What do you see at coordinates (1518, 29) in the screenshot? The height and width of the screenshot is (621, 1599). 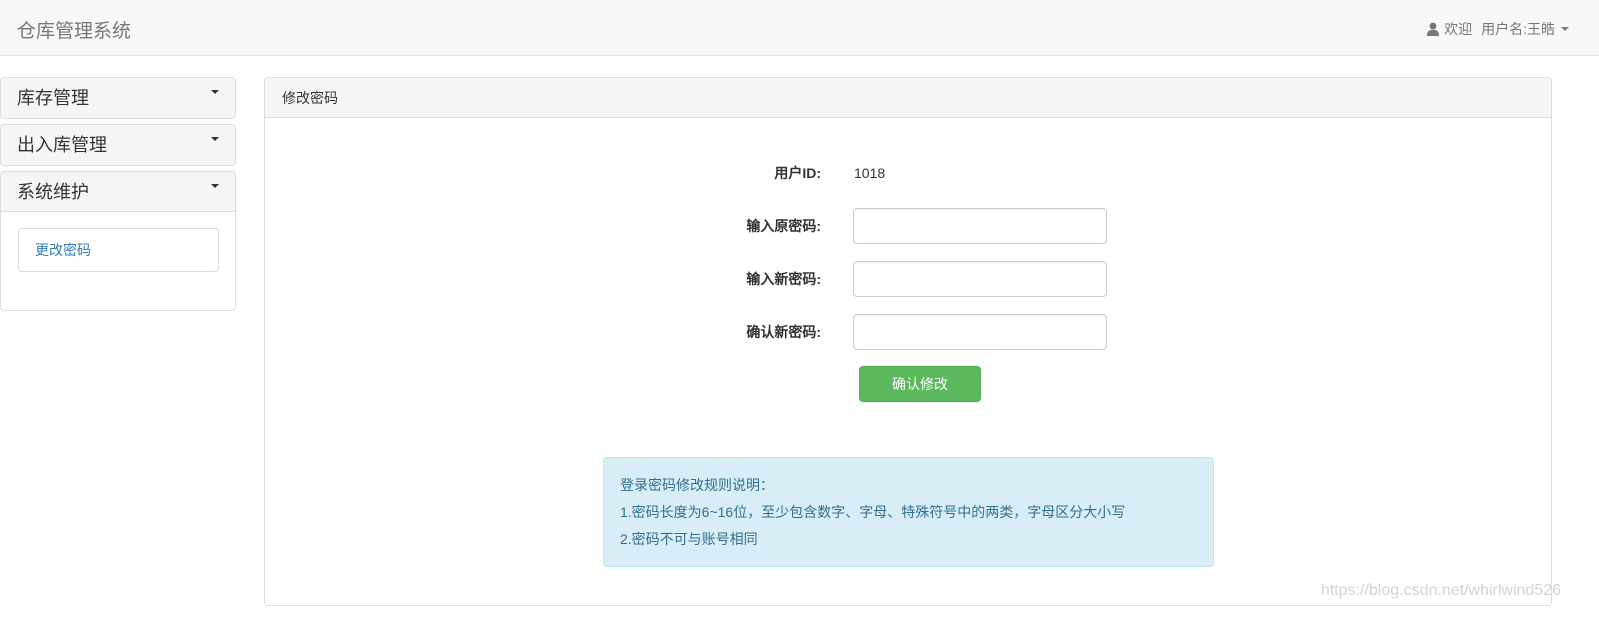 I see `username-text: 用户名:王皓` at bounding box center [1518, 29].